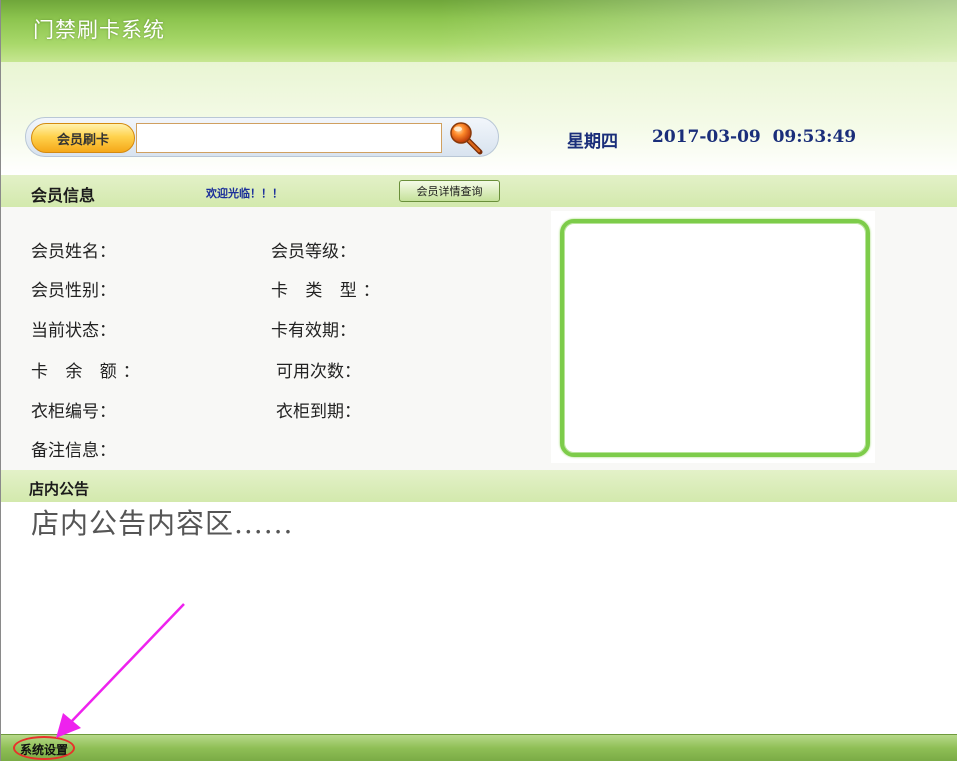  Describe the element at coordinates (73, 291) in the screenshot. I see `field-member-gender: 会员性别：` at that location.